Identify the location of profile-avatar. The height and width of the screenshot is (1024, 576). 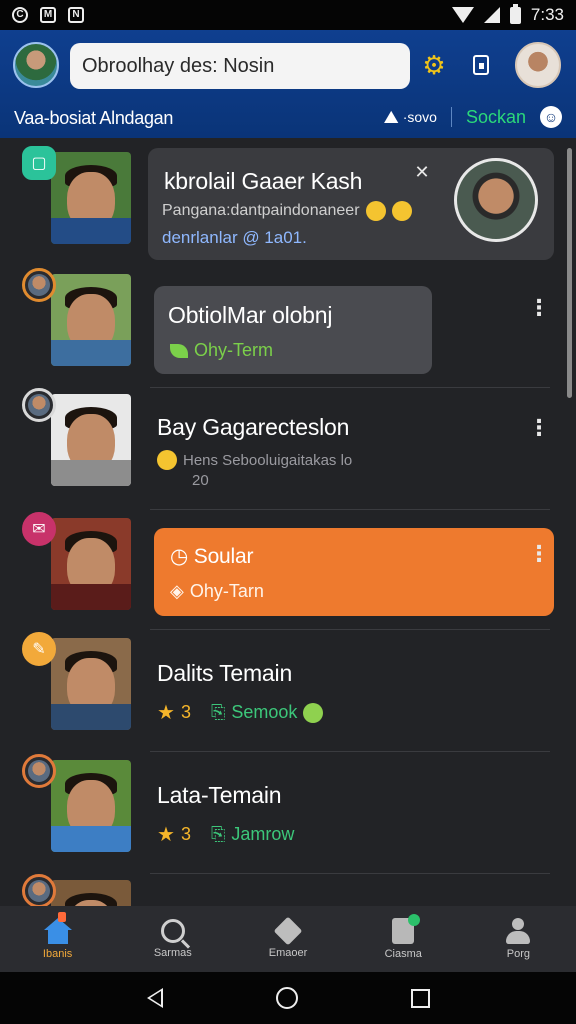
(538, 65).